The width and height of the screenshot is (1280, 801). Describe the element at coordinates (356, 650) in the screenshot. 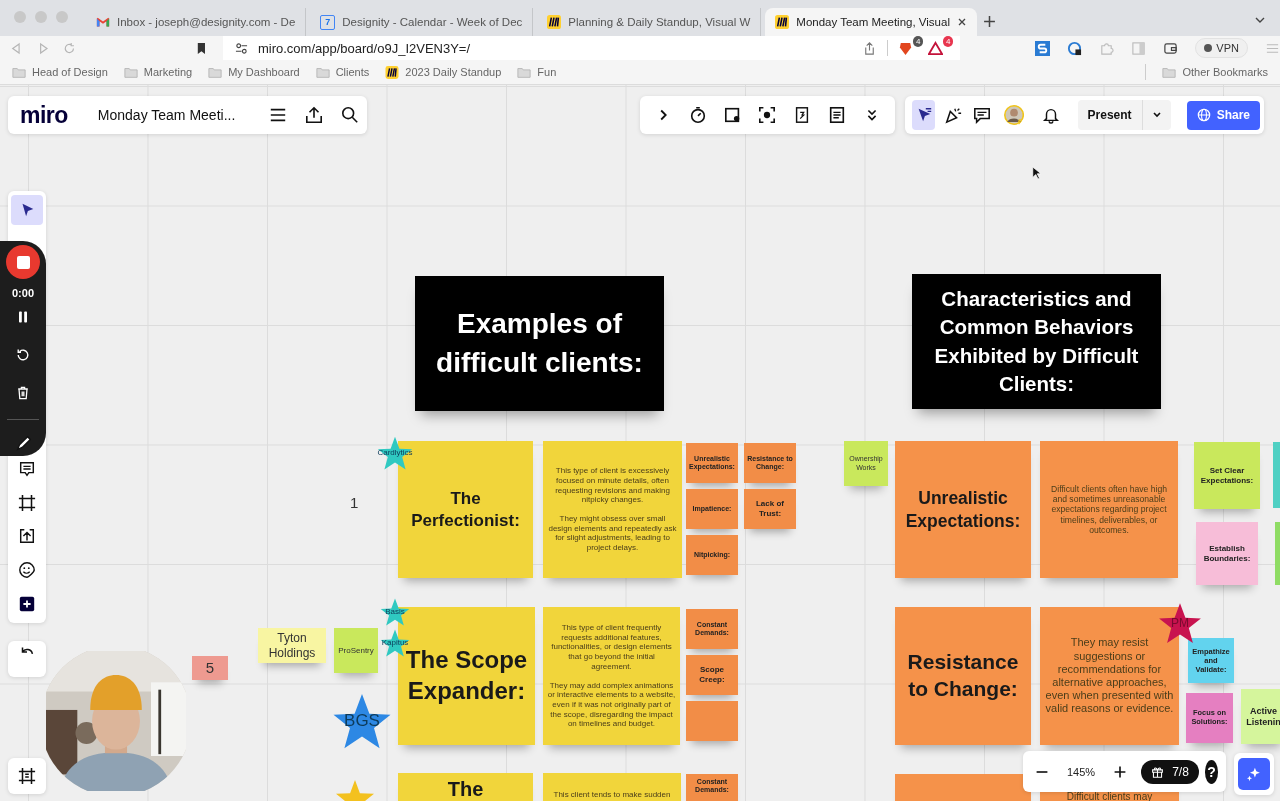

I see `sticky-note: ProSentry` at that location.